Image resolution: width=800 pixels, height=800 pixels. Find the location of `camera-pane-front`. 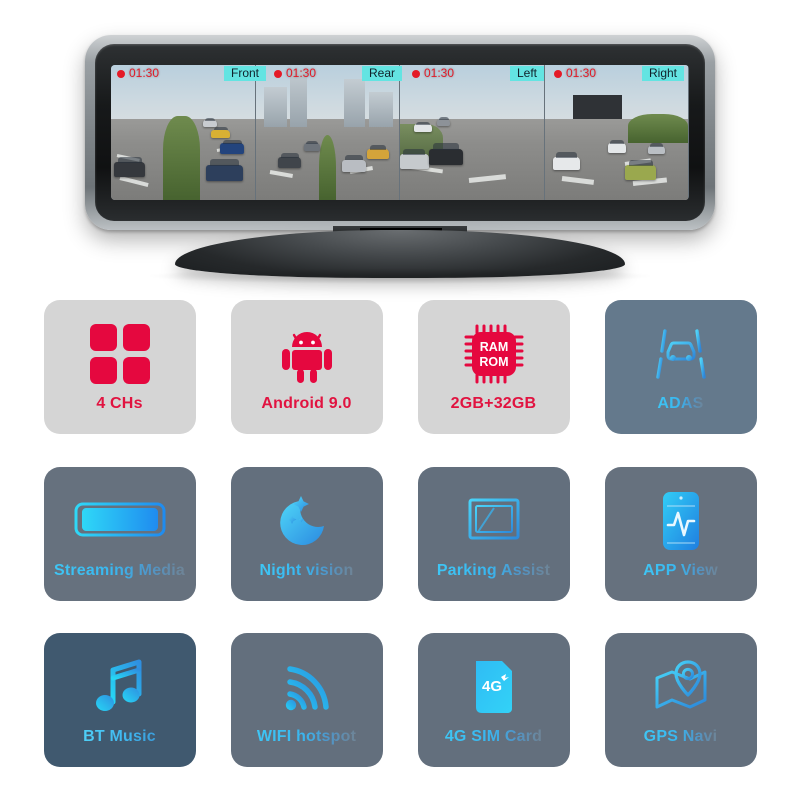

camera-pane-front is located at coordinates (183, 132).